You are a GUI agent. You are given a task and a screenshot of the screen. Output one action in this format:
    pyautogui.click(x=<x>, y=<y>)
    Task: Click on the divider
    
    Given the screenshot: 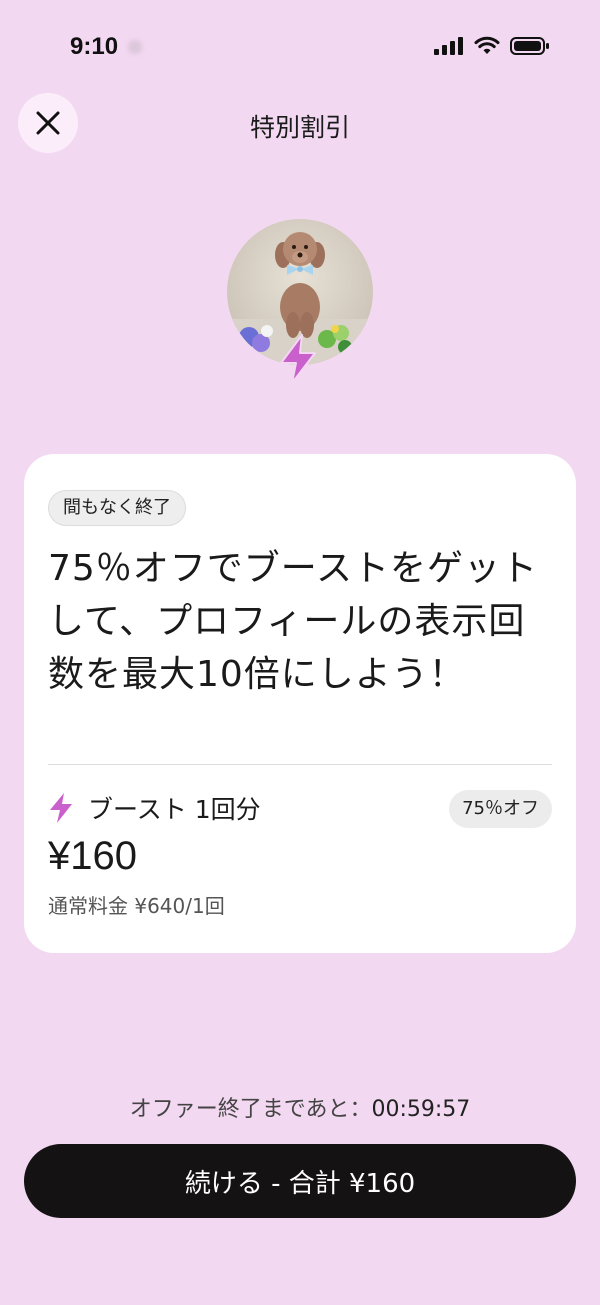 What is the action you would take?
    pyautogui.click(x=300, y=764)
    